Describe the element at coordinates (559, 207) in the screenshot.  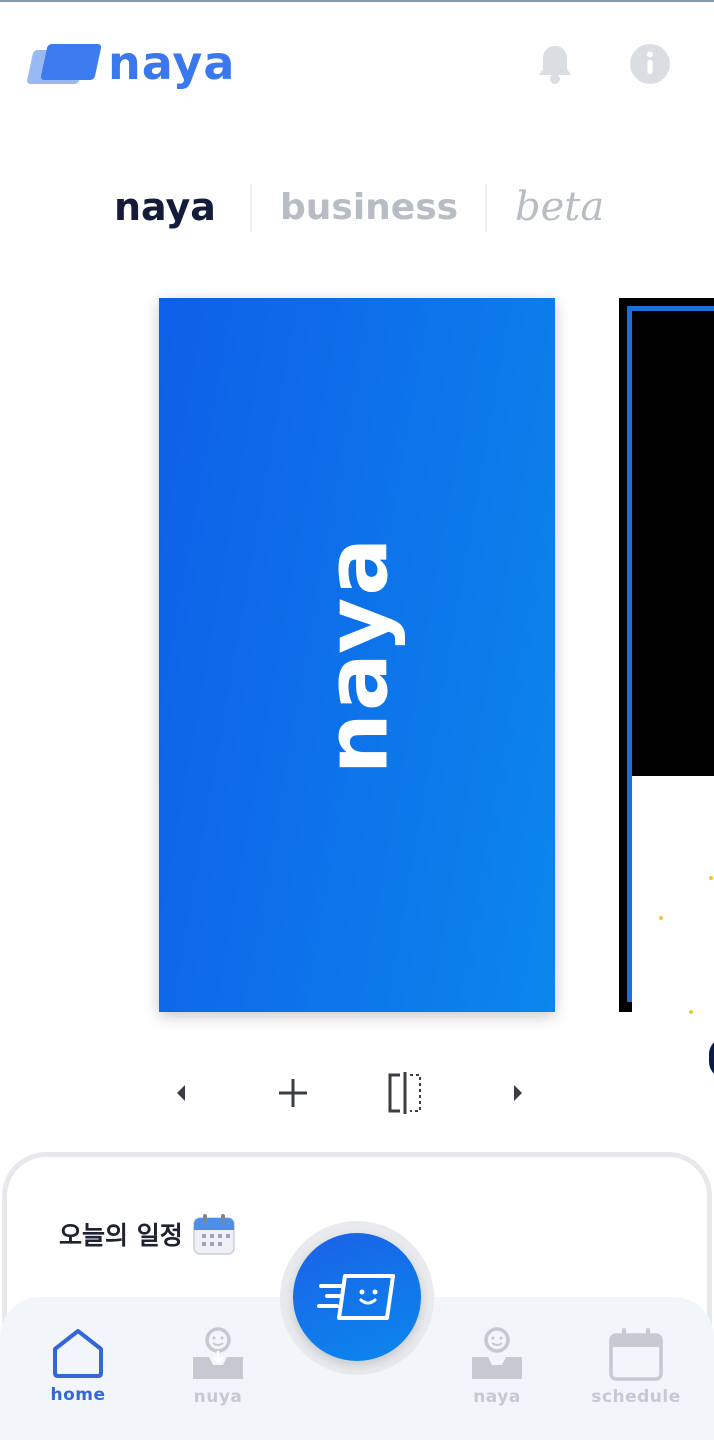
I see `tab-beta: beta` at that location.